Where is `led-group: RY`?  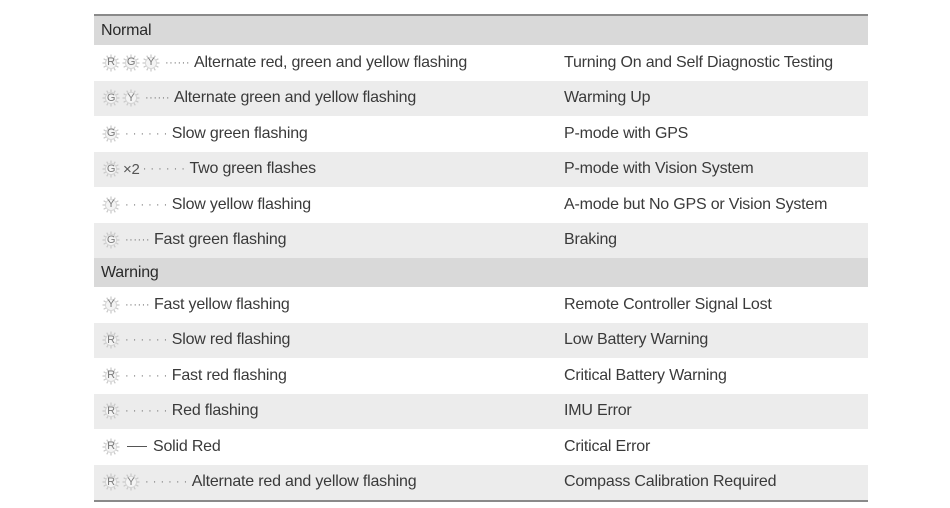
led-group: RY is located at coordinates (122, 482).